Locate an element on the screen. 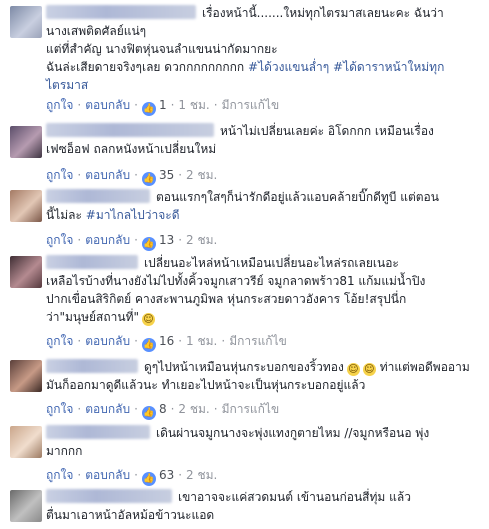  comment-actions: ถูกใจ · ตอบกลับ · 👍 8 · 2 ชม. · มีการแก้ไข is located at coordinates (163, 411).